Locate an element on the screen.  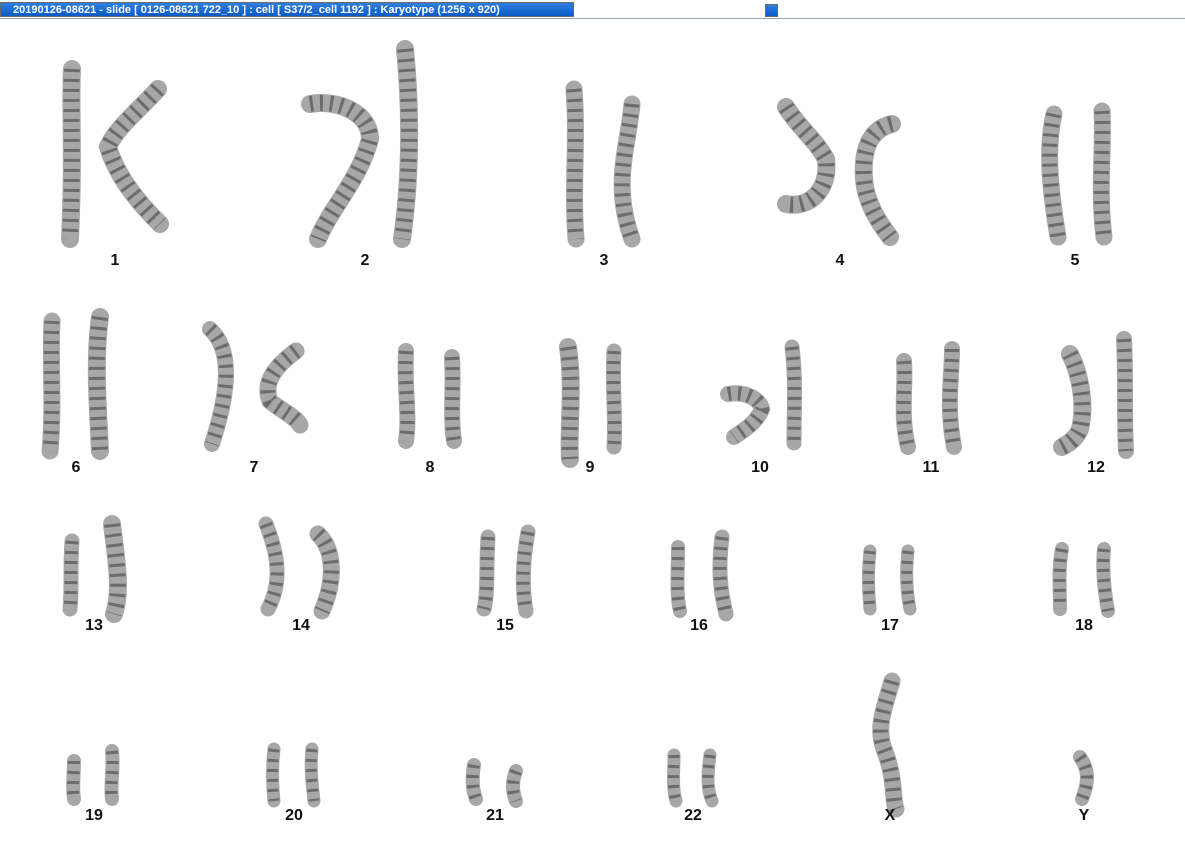
chromosome-10b is located at coordinates (793, 395).